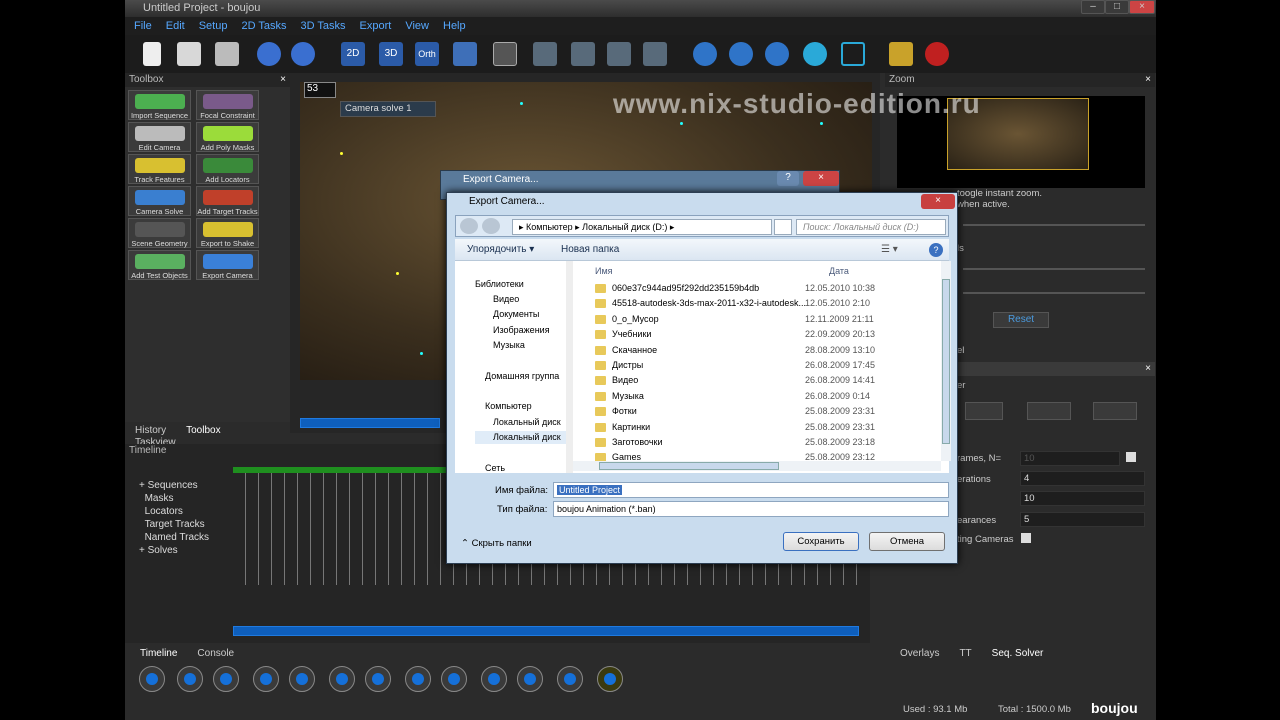 This screenshot has height=720, width=1280. What do you see at coordinates (984, 411) in the screenshot?
I see `seq-back-button` at bounding box center [984, 411].